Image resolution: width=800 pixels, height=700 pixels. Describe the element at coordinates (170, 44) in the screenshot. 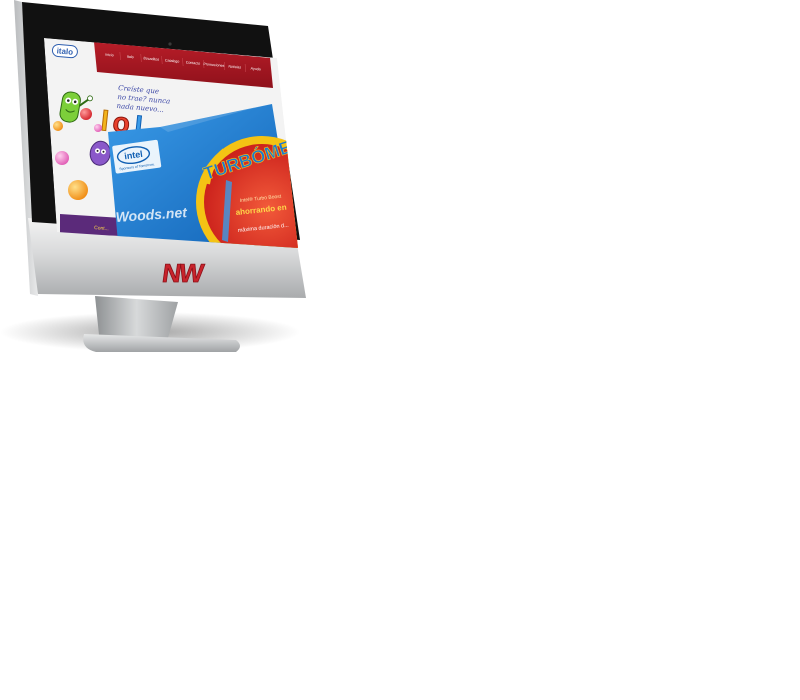

I see `camera-icon` at that location.